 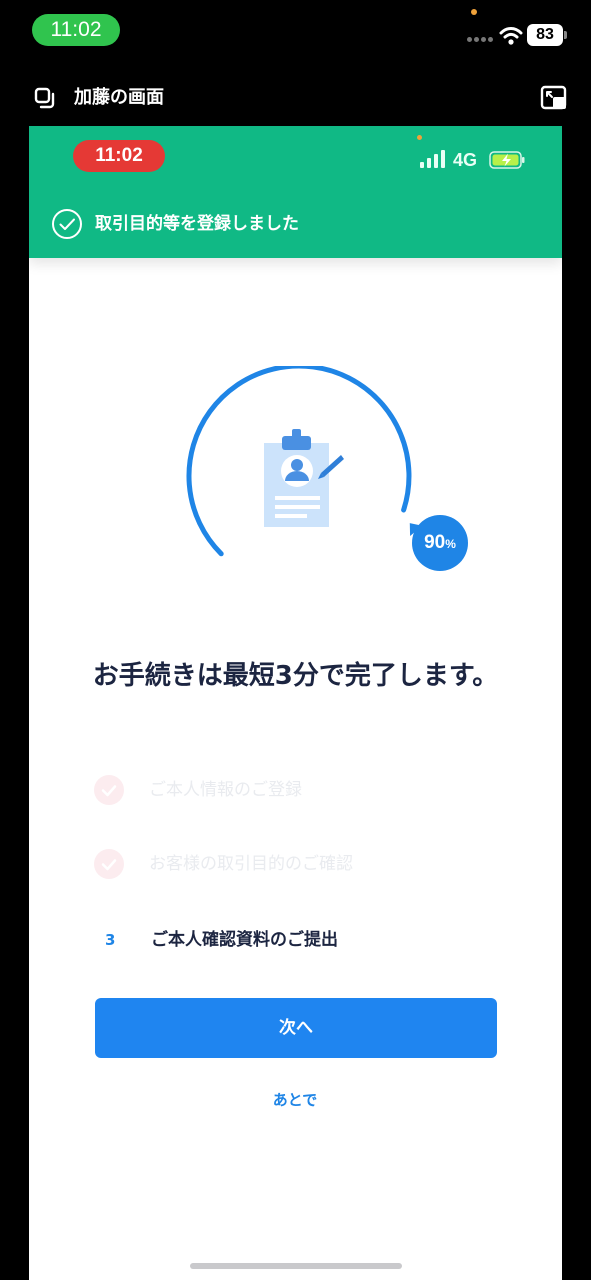 What do you see at coordinates (295, 192) in the screenshot?
I see `success-header: 11:02 4G 取引目的等を登録しました` at bounding box center [295, 192].